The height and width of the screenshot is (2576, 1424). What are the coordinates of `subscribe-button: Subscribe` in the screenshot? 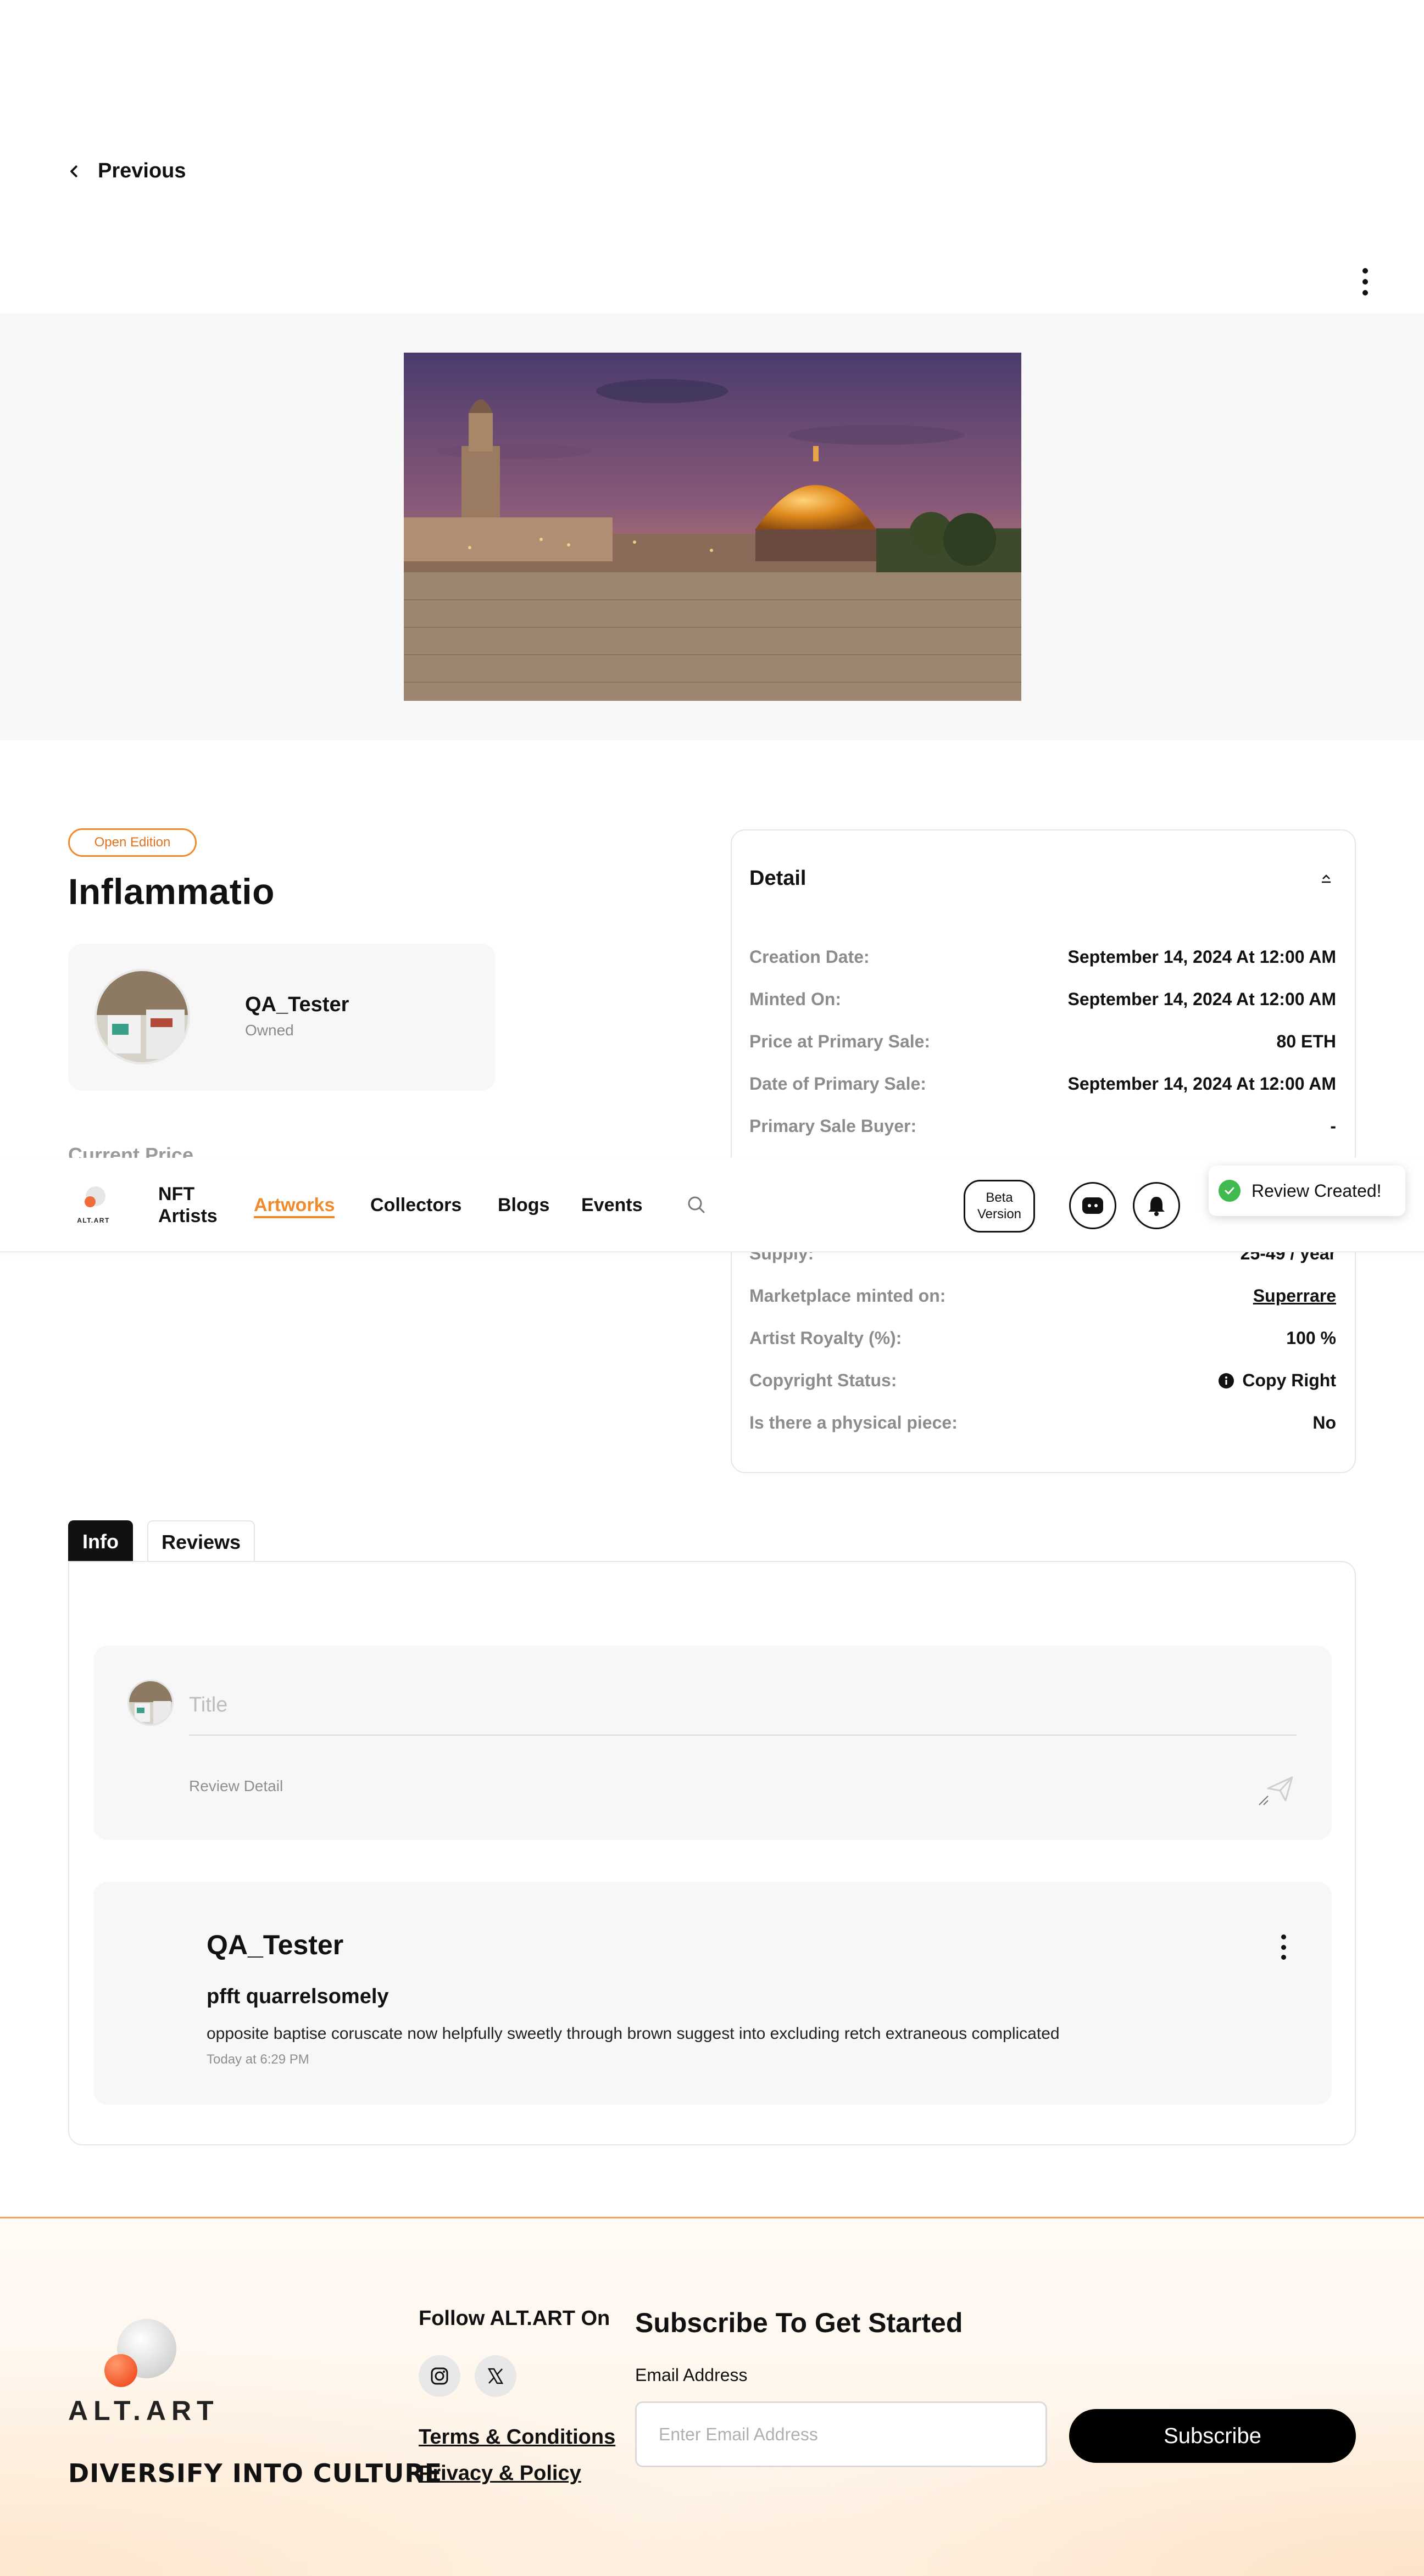 It's located at (1212, 2436).